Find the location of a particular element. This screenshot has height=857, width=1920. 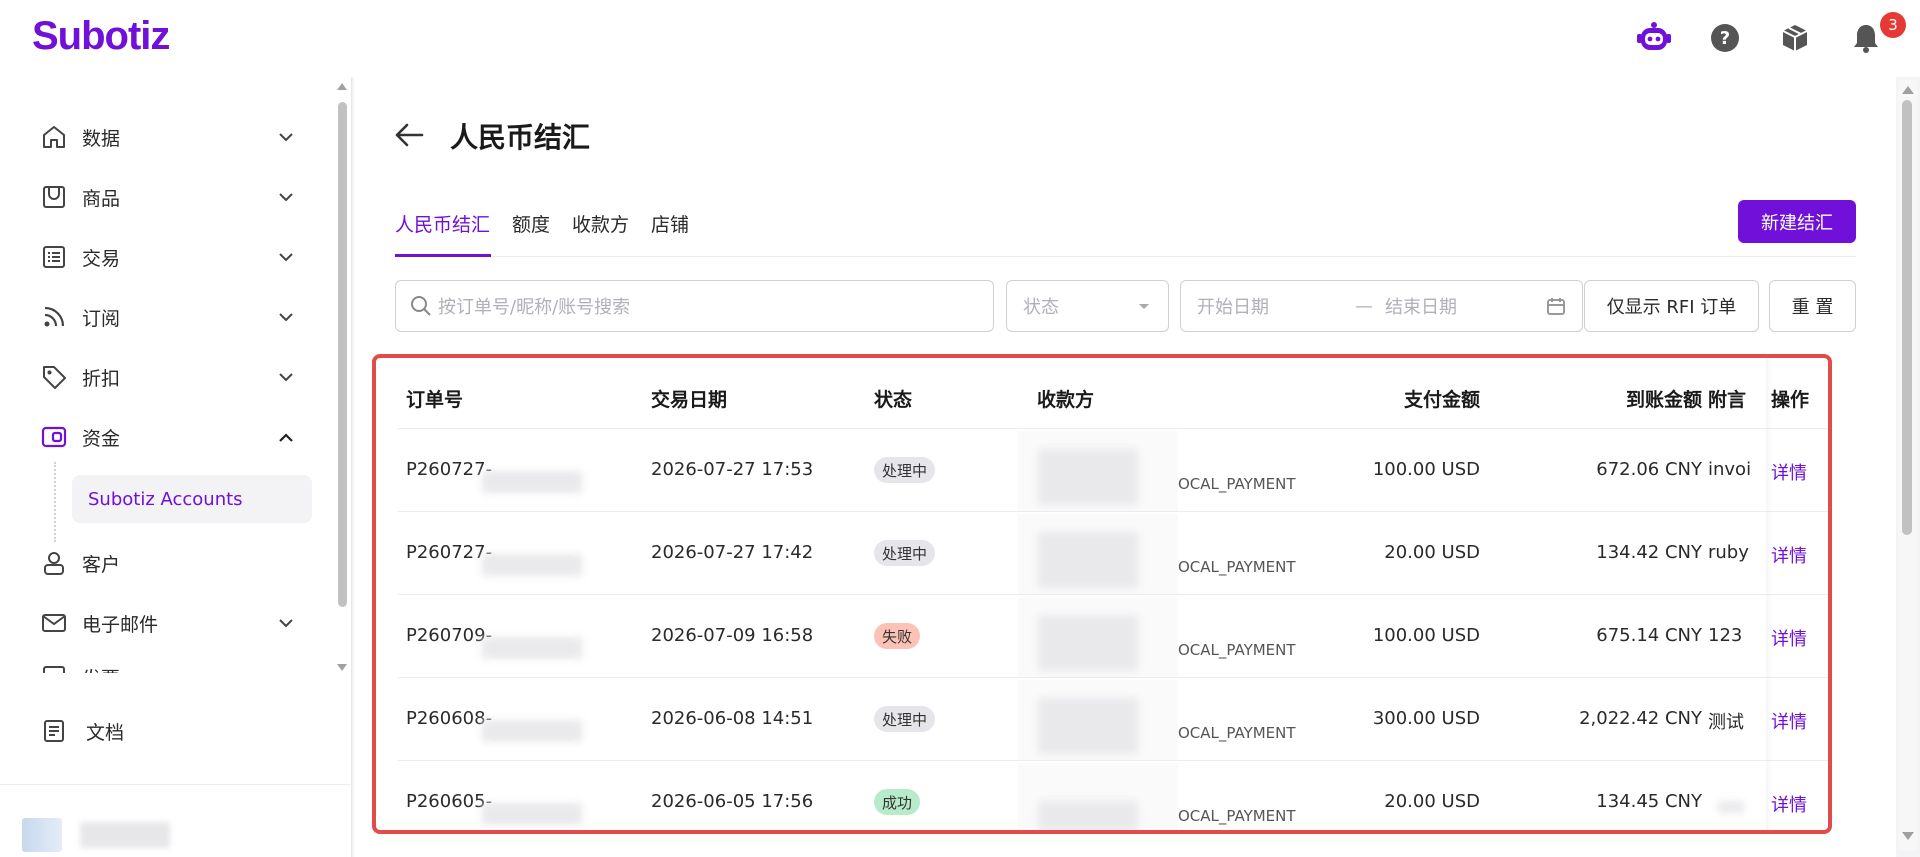

sidebar-item-subscriptions: 订阅 is located at coordinates (160, 317).